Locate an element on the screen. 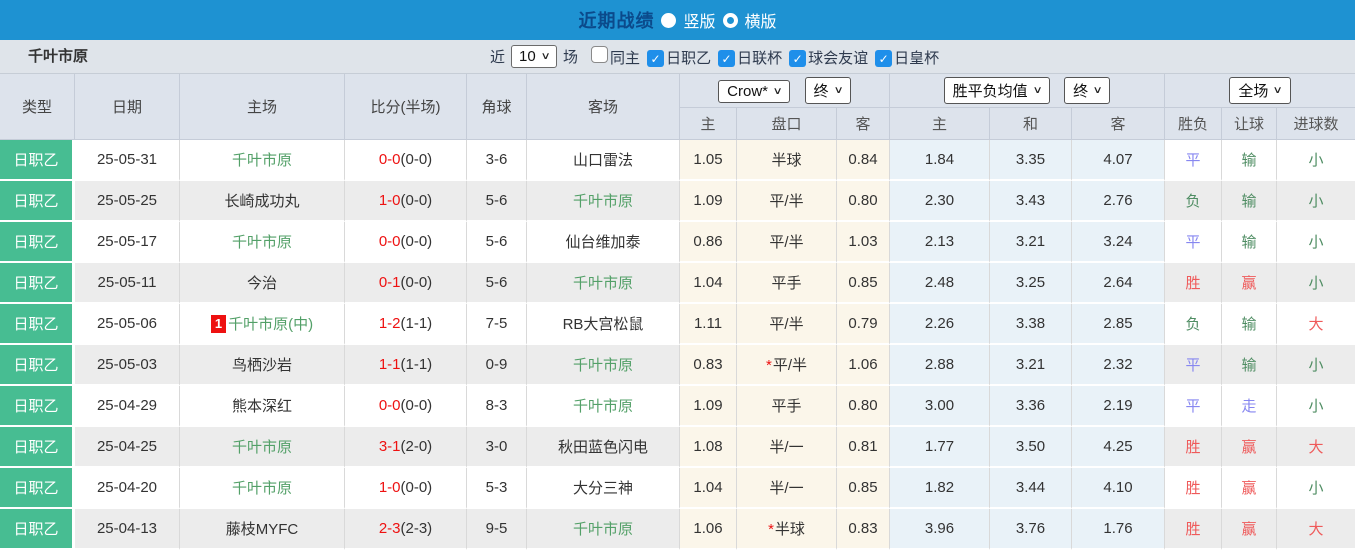 The width and height of the screenshot is (1355, 552). layout-radio-vertical-label: 竖版 is located at coordinates (699, 20).